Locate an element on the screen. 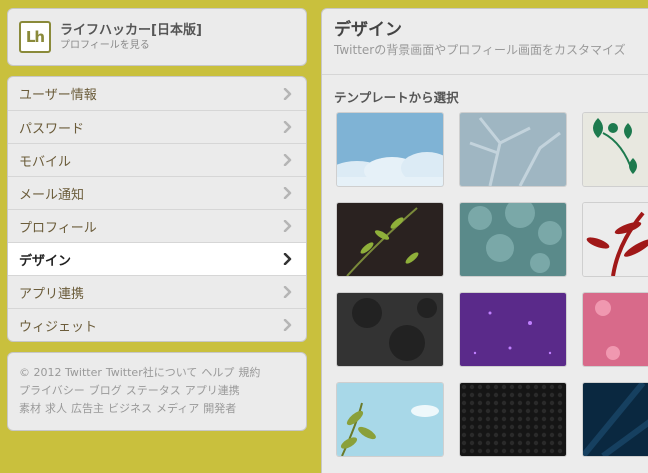 The height and width of the screenshot is (473, 648). section-title: テンプレートから選択 is located at coordinates (396, 97).